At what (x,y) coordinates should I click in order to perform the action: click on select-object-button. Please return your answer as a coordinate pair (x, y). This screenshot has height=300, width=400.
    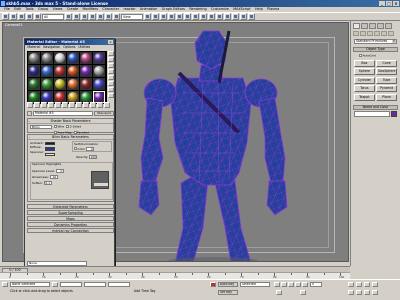
    Looking at the image, I should click on (68, 16).